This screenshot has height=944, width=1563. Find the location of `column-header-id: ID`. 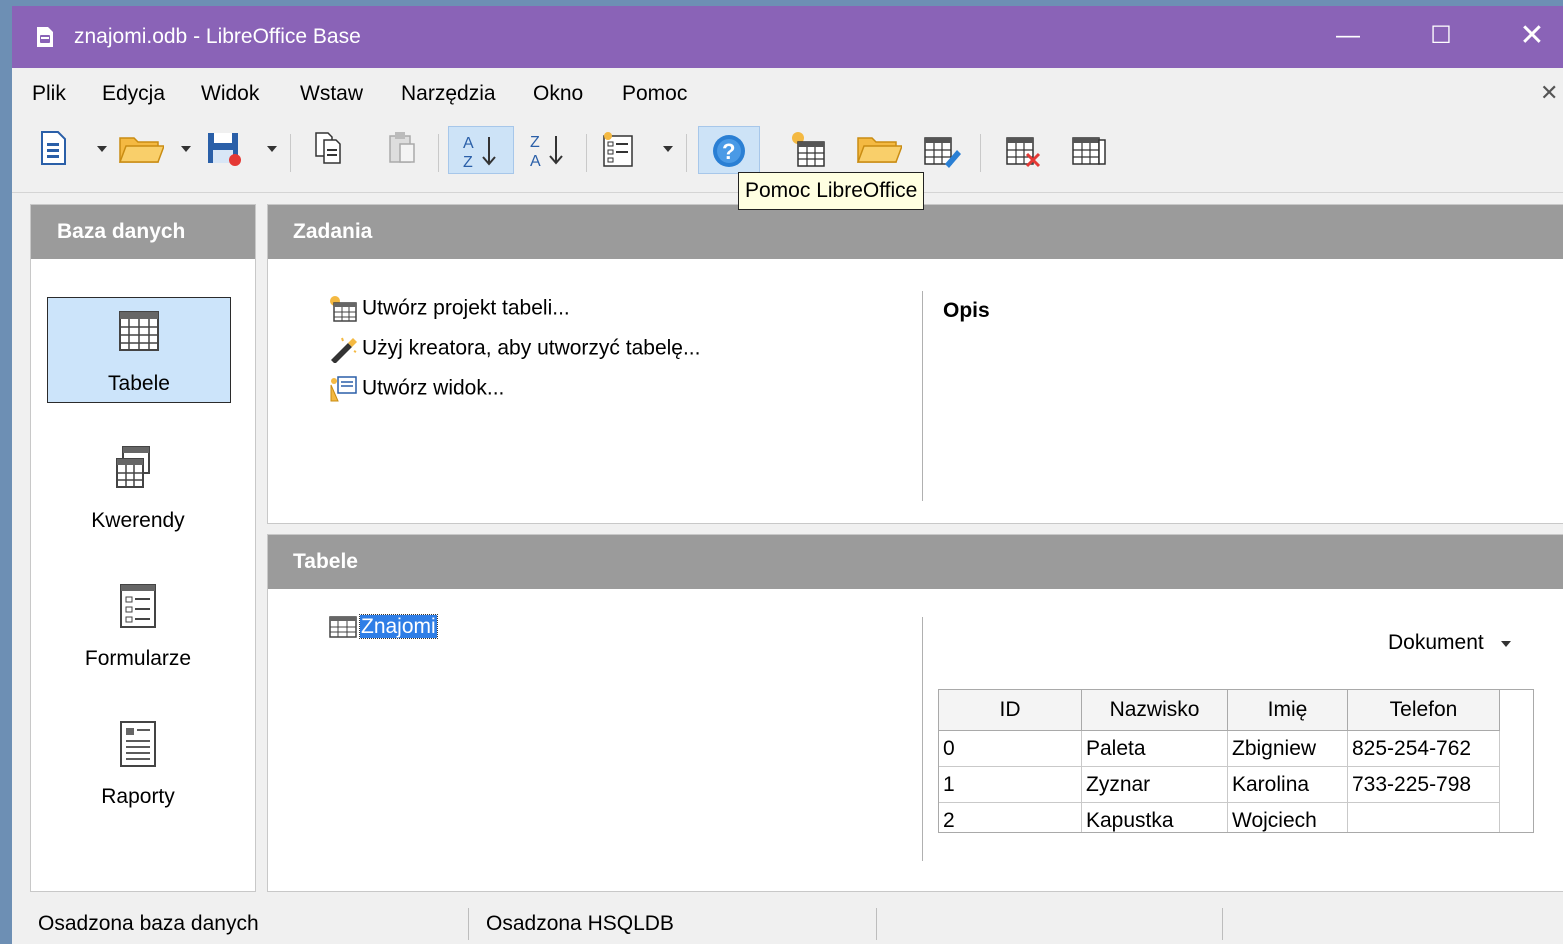

column-header-id: ID is located at coordinates (1010, 710).